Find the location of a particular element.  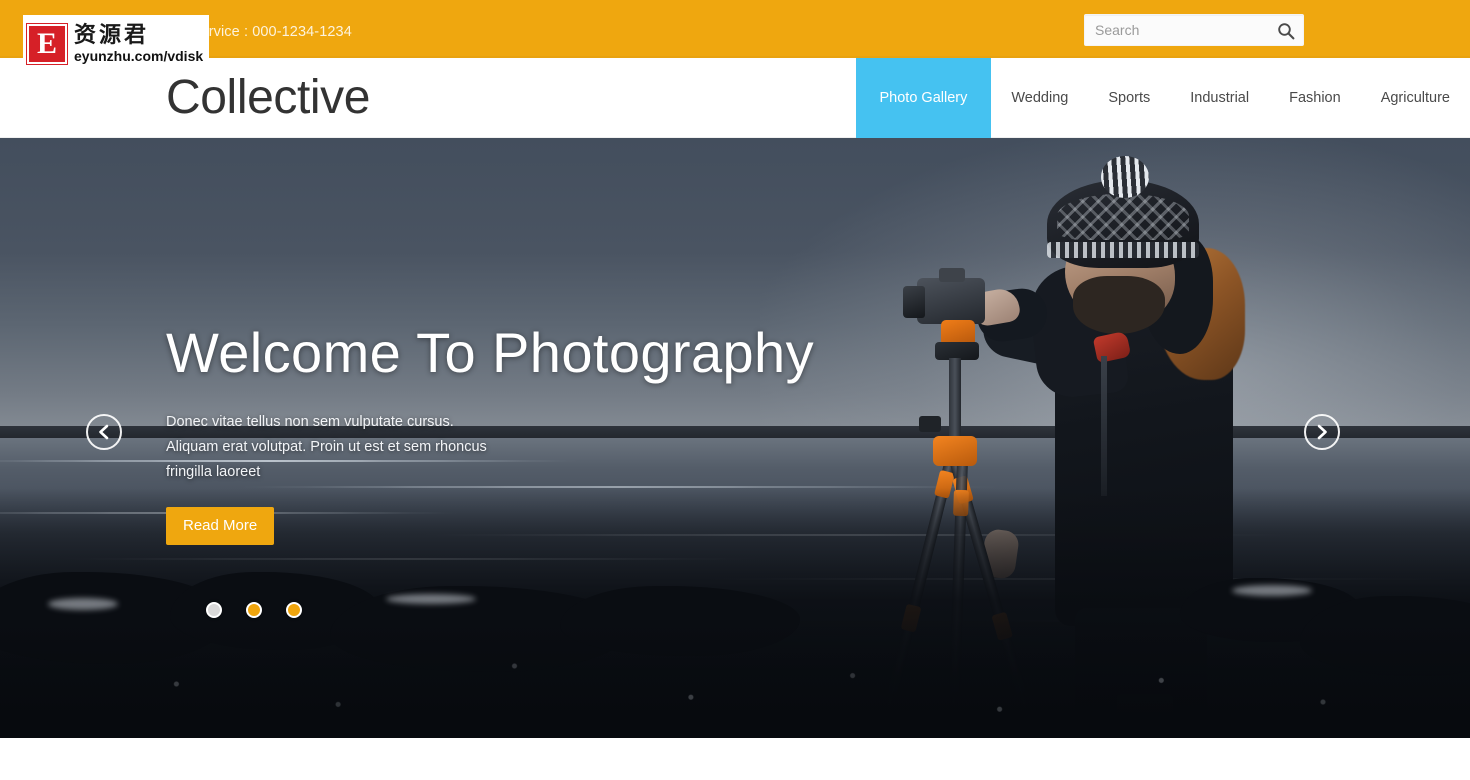

read-more-button: Read More is located at coordinates (220, 526).